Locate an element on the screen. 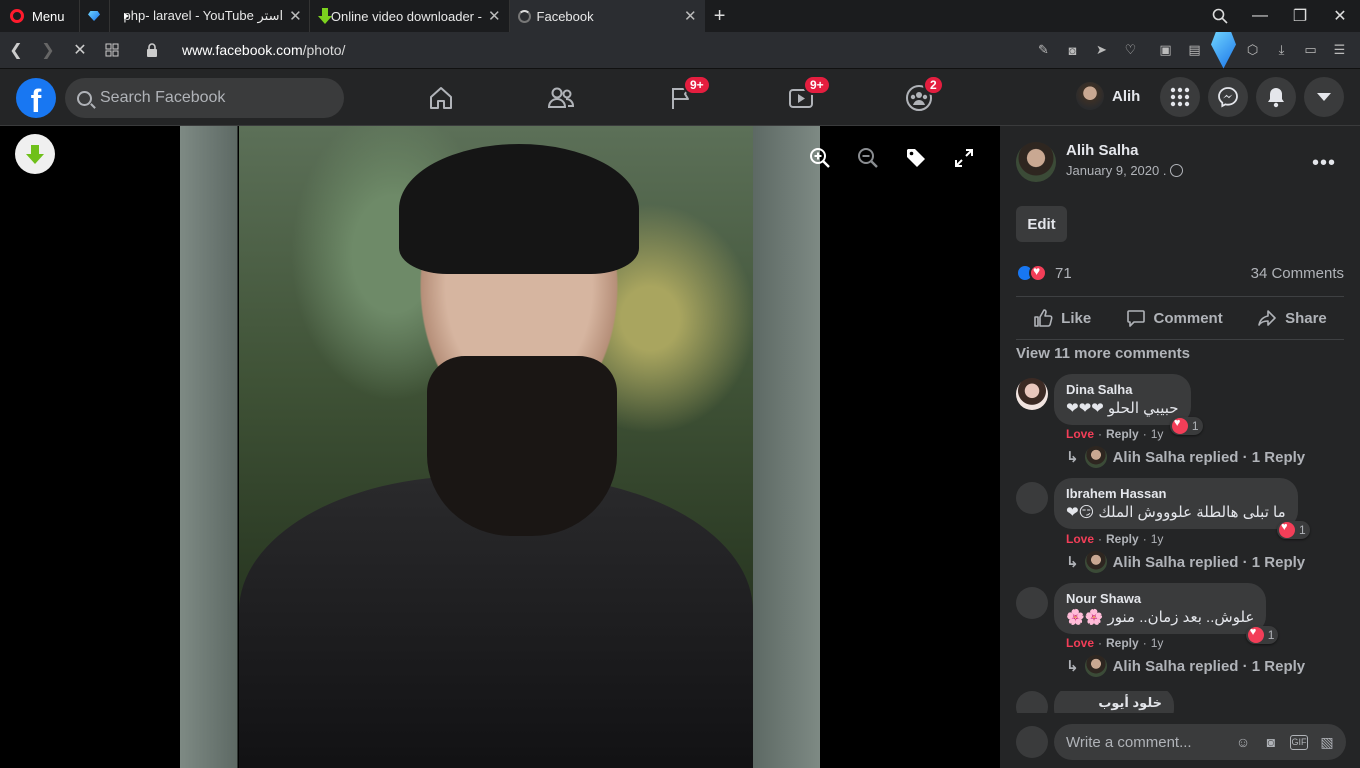 The height and width of the screenshot is (768, 1360). window-controls: — ❐ ✕ is located at coordinates (1280, 16).